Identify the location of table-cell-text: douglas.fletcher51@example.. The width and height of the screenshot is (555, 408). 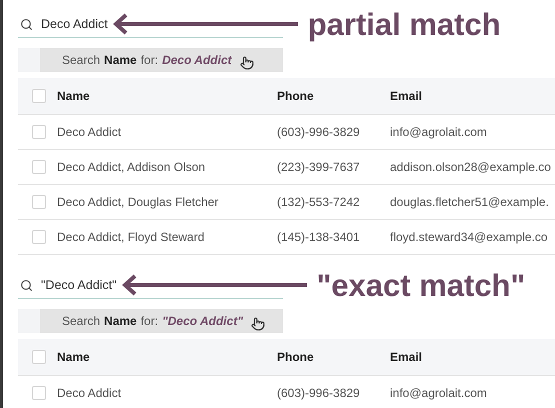
(470, 202).